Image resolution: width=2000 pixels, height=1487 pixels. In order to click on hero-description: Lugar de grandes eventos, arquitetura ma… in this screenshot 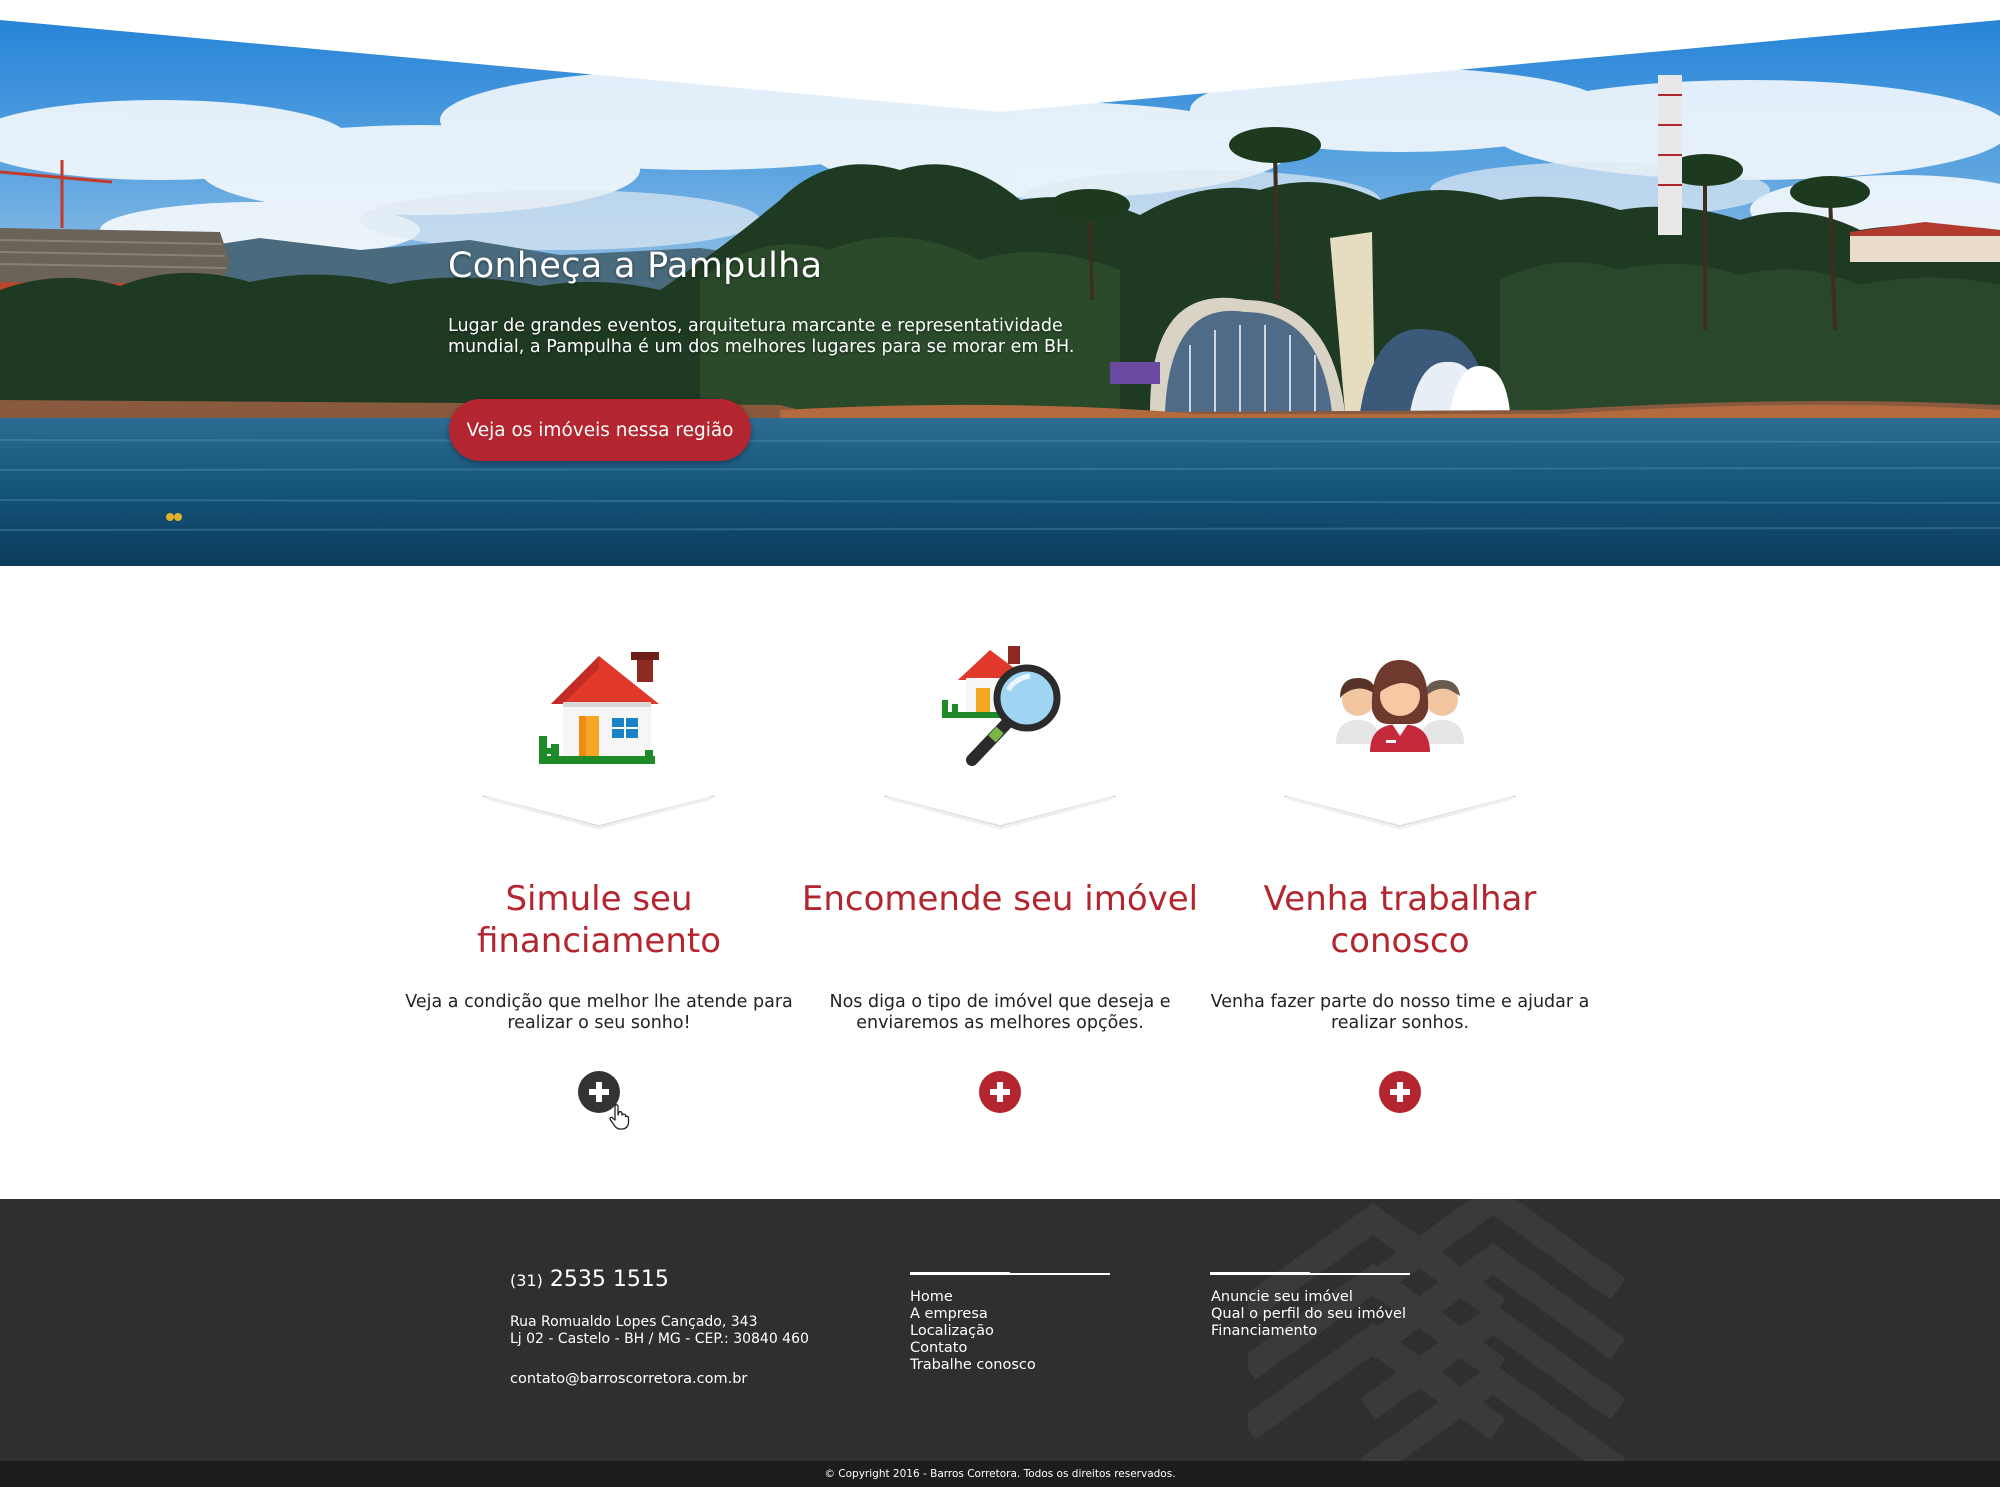, I will do `click(761, 336)`.